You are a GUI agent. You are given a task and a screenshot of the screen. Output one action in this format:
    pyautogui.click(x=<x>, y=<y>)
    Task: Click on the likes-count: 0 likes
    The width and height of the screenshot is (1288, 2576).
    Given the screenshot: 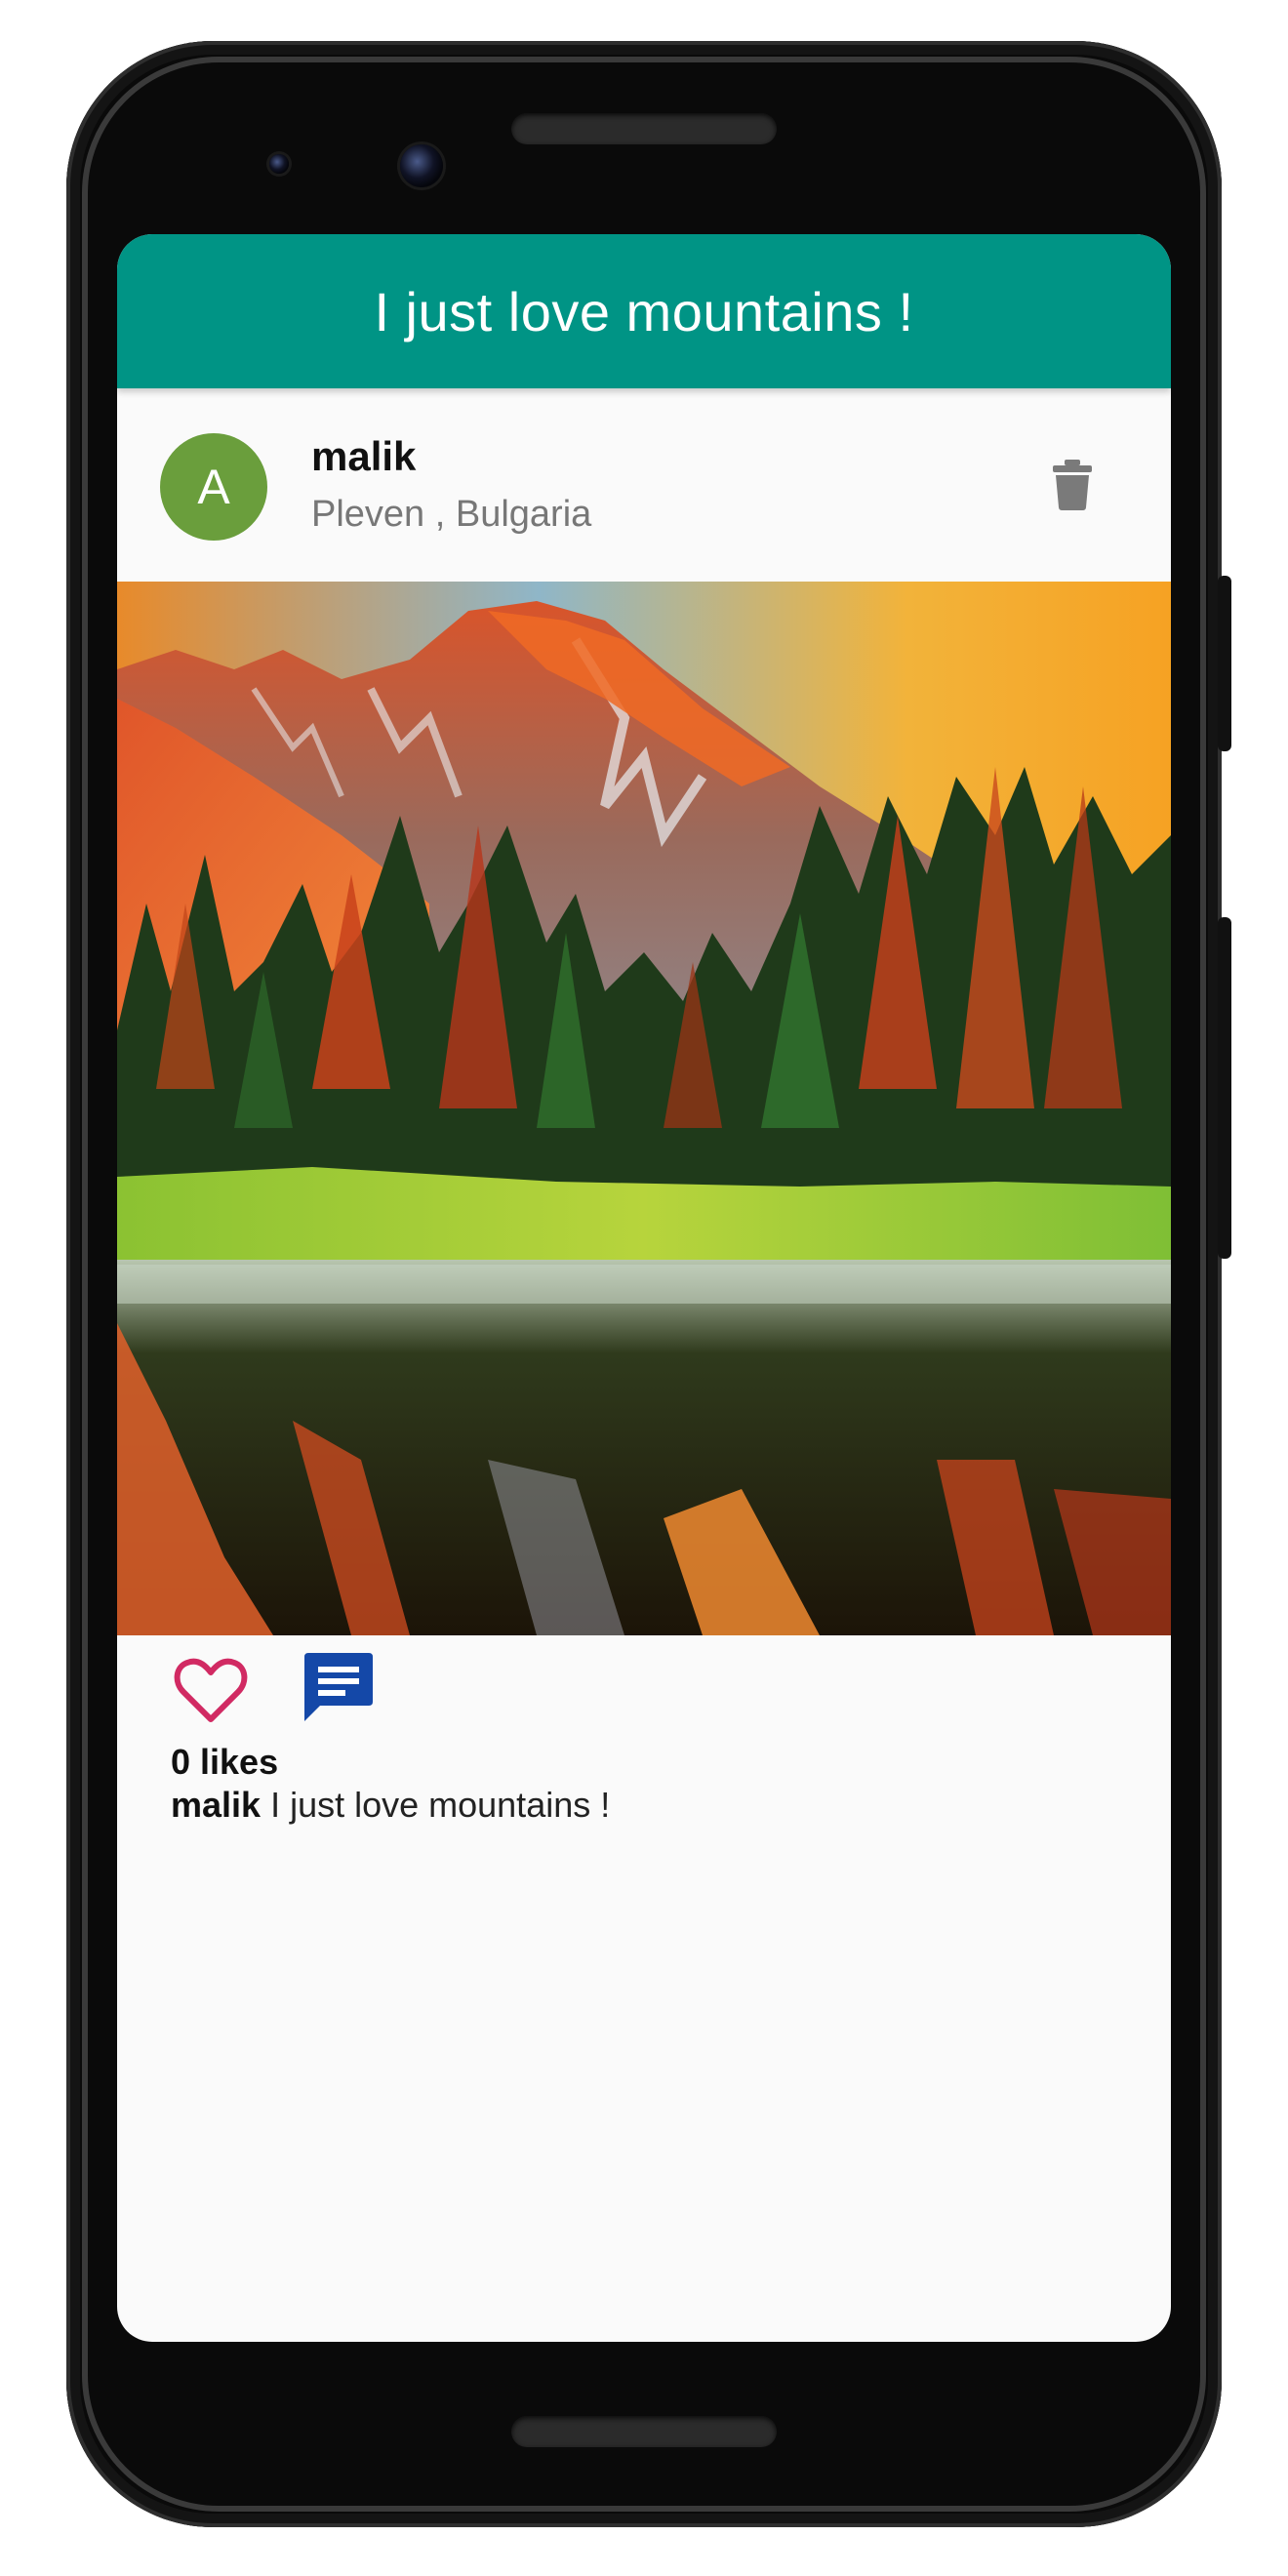 What is the action you would take?
    pyautogui.click(x=225, y=1762)
    